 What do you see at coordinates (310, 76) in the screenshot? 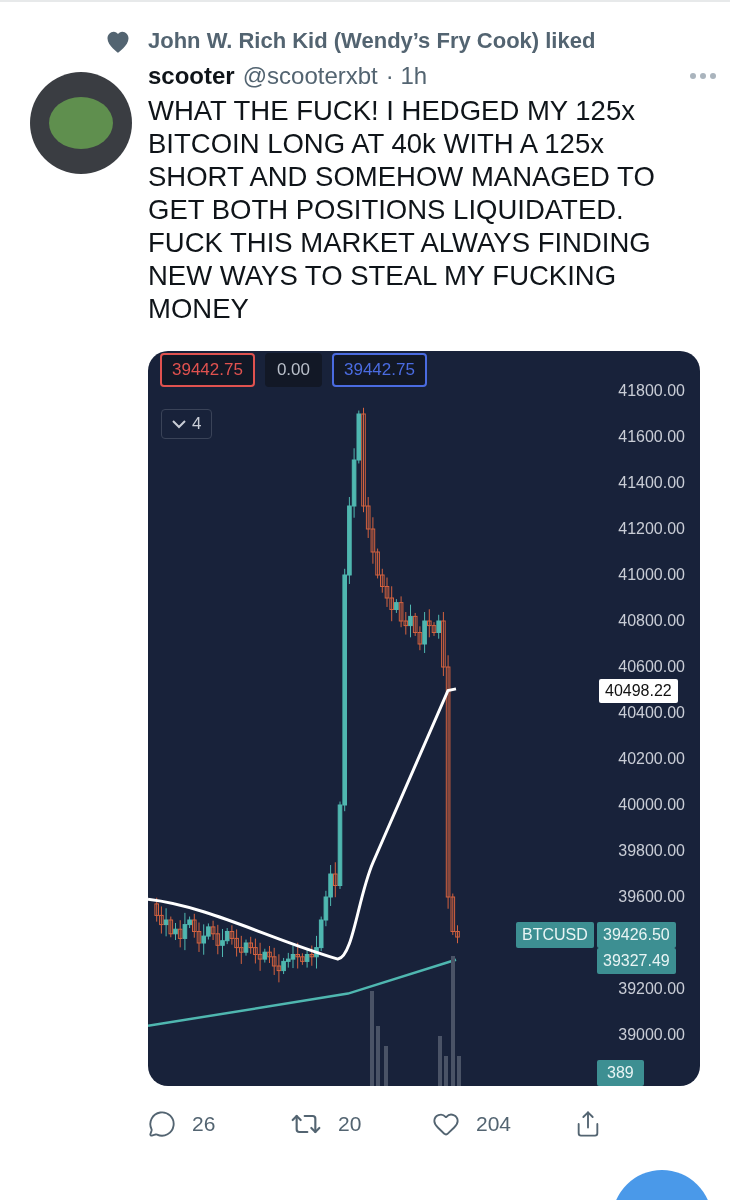
I see `author-handle: @scooterxbt` at bounding box center [310, 76].